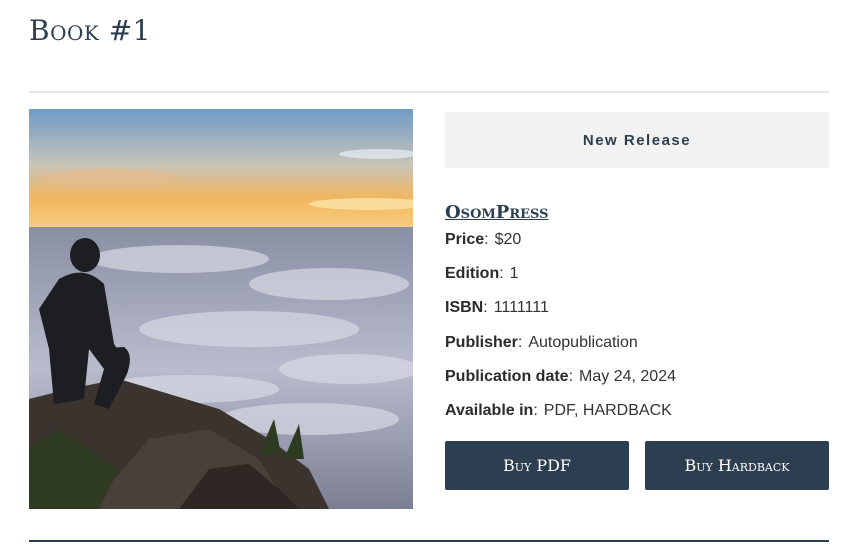  I want to click on detail-publisher: Publisher: Autopublication, so click(541, 342).